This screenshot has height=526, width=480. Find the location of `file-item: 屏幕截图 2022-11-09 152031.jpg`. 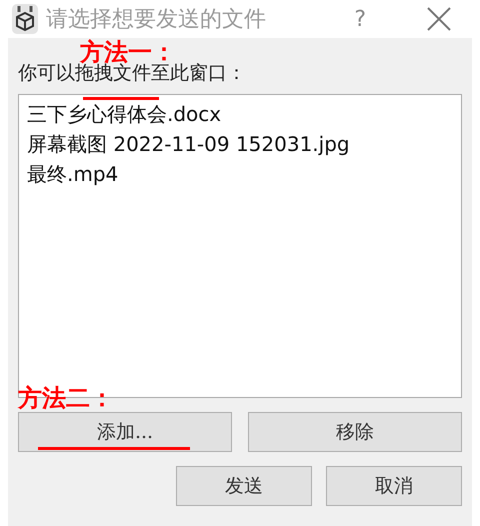

file-item: 屏幕截图 2022-11-09 152031.jpg is located at coordinates (240, 144).